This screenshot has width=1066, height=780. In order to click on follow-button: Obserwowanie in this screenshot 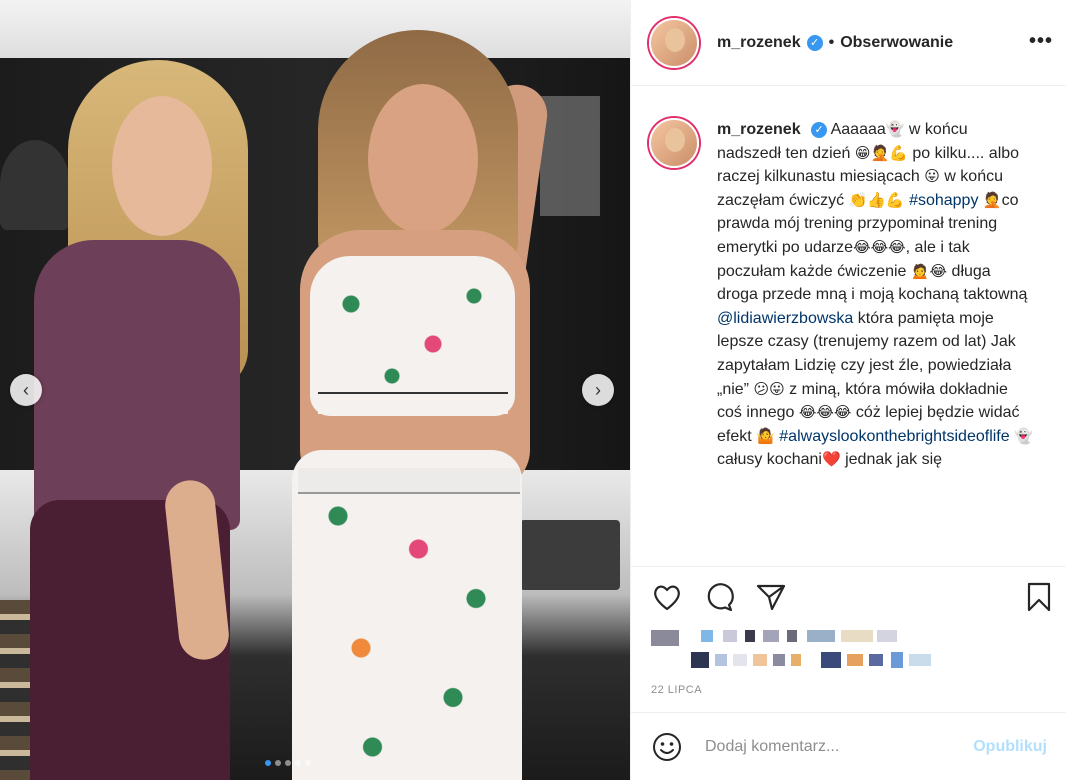, I will do `click(896, 43)`.